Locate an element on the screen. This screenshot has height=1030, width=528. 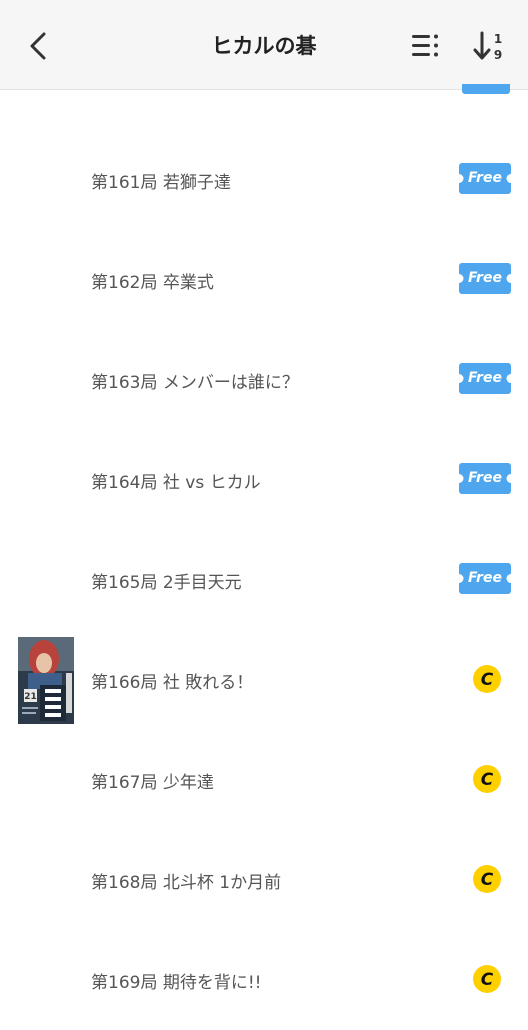
list-item: 第161局 若獅子達 Free is located at coordinates (264, 180).